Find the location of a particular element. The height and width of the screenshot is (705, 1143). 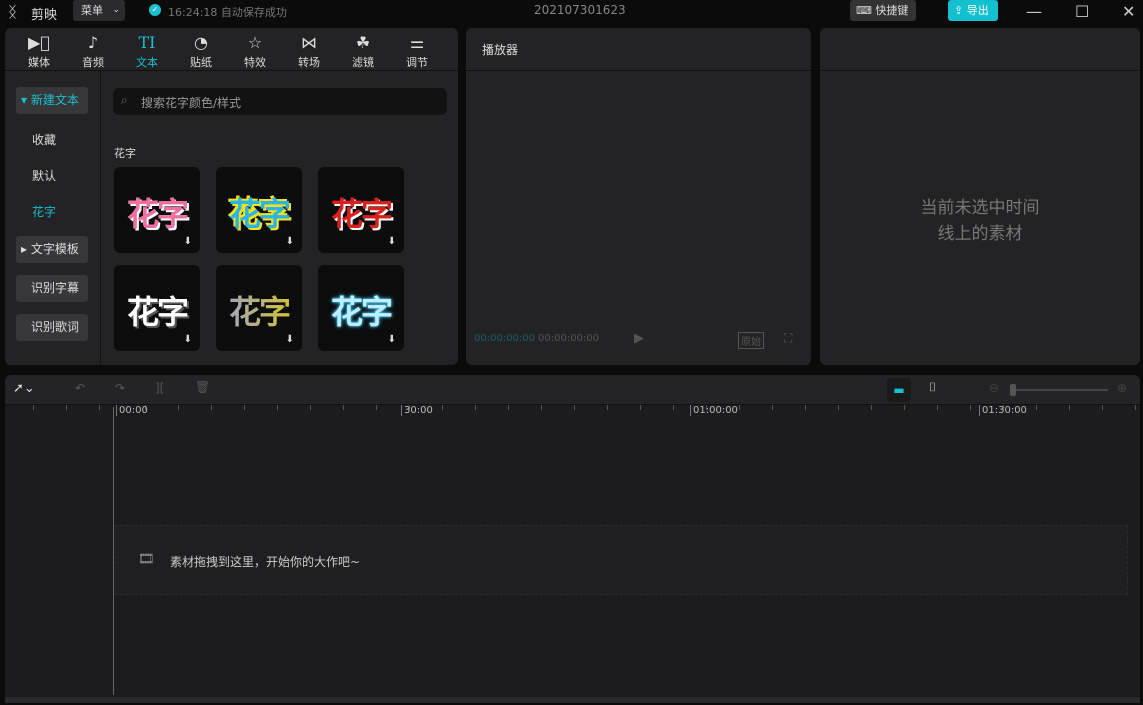

maximize-button: ☐ is located at coordinates (1082, 11).